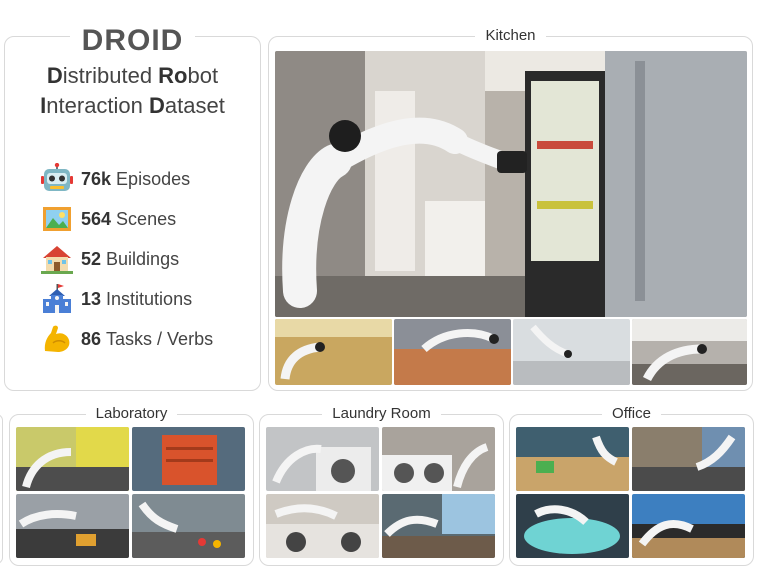  I want to click on school-icon, so click(57, 298).